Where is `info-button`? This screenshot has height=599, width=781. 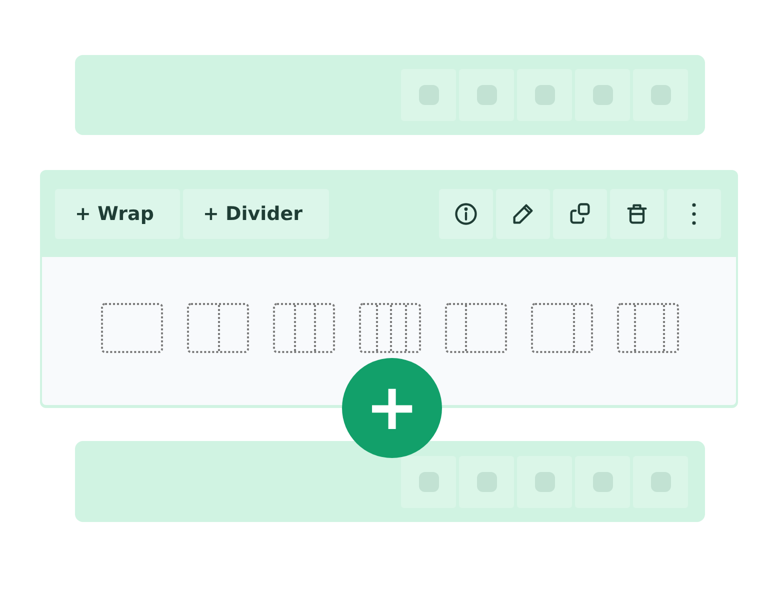 info-button is located at coordinates (466, 213).